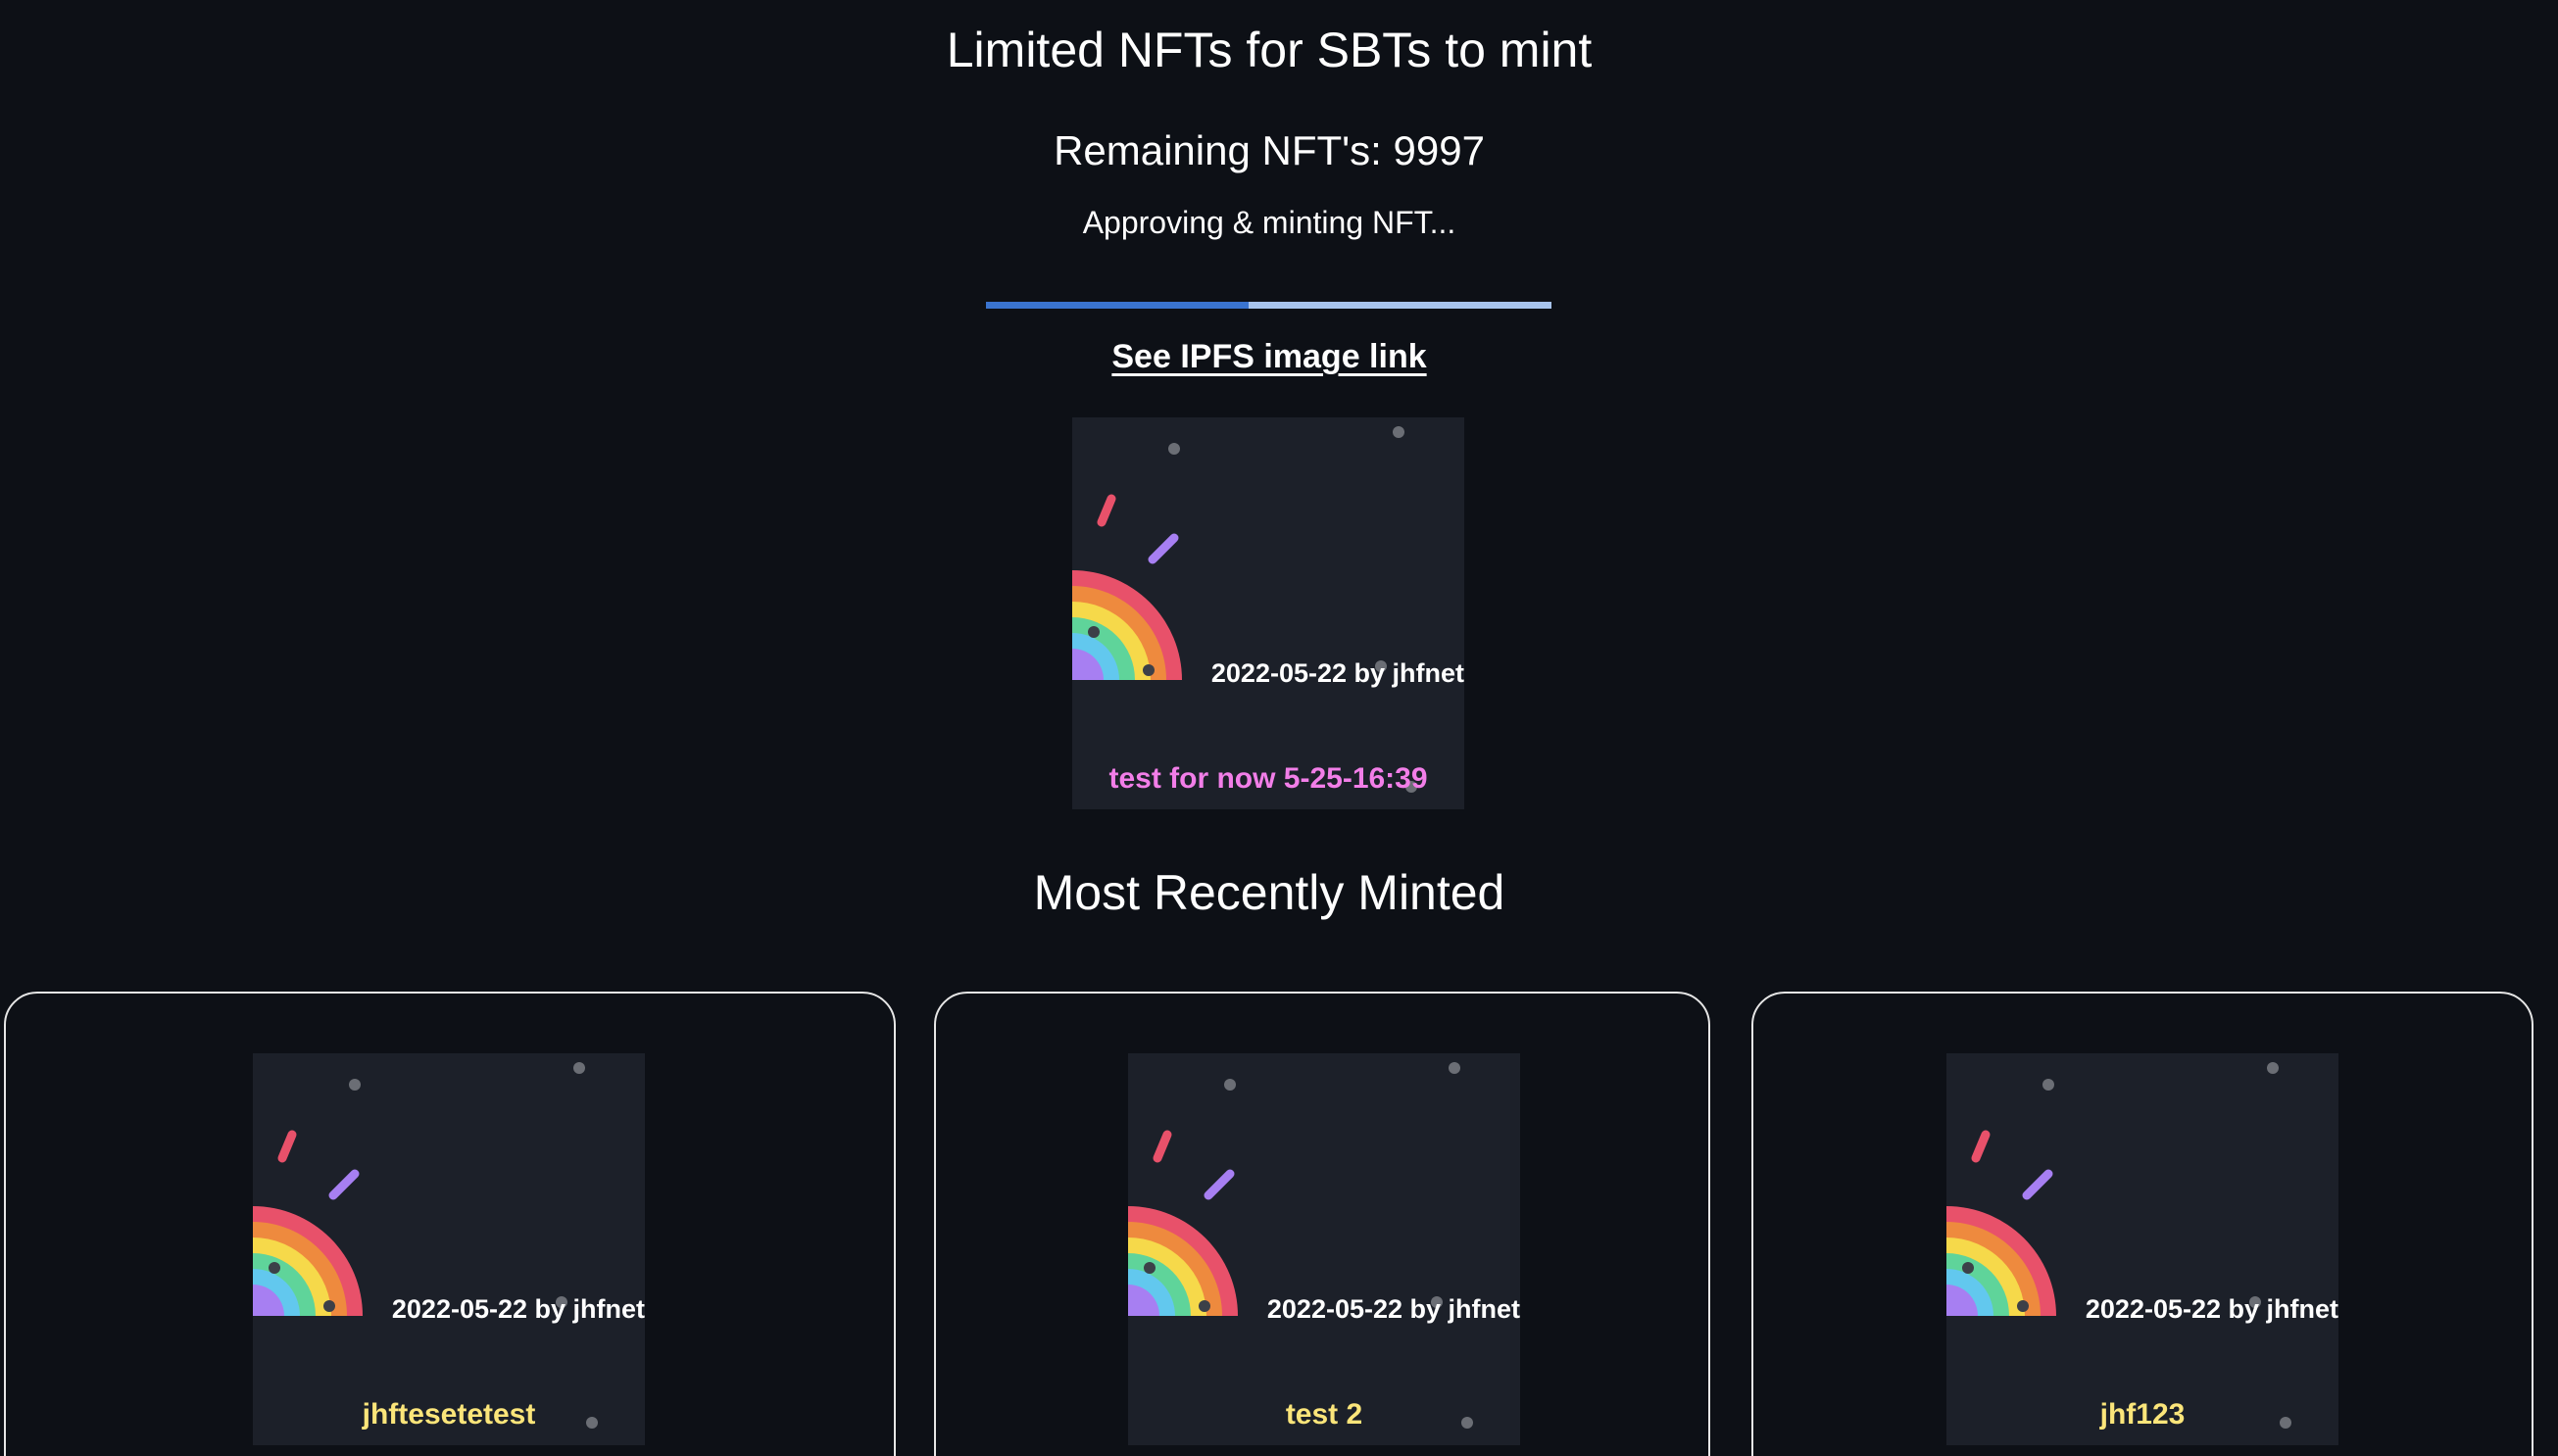 This screenshot has height=1456, width=2558. What do you see at coordinates (1269, 357) in the screenshot?
I see `ipfs-image-link: See IPFS image link` at bounding box center [1269, 357].